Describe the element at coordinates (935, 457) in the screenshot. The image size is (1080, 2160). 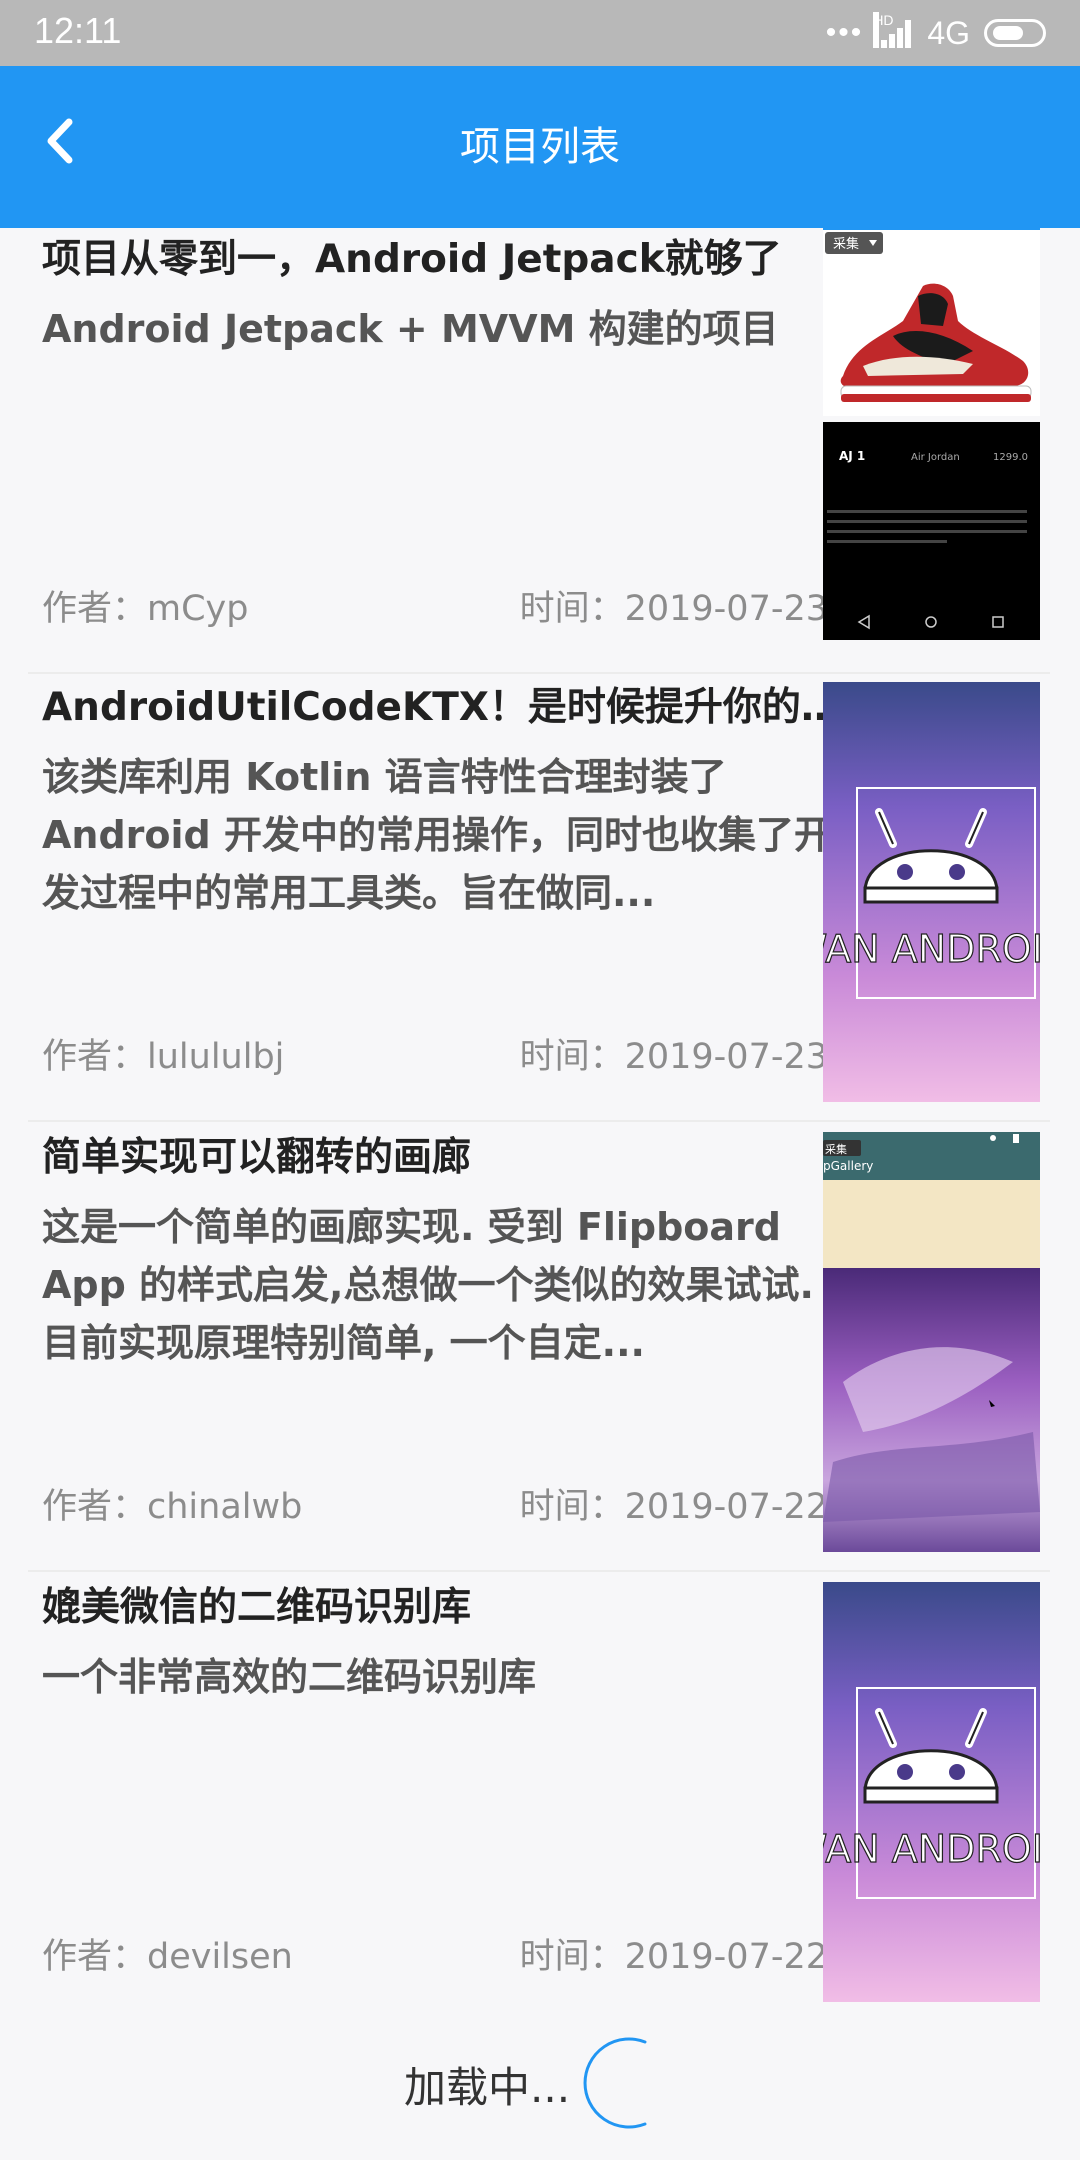
I see `thumb-brand: Air Jordan` at that location.